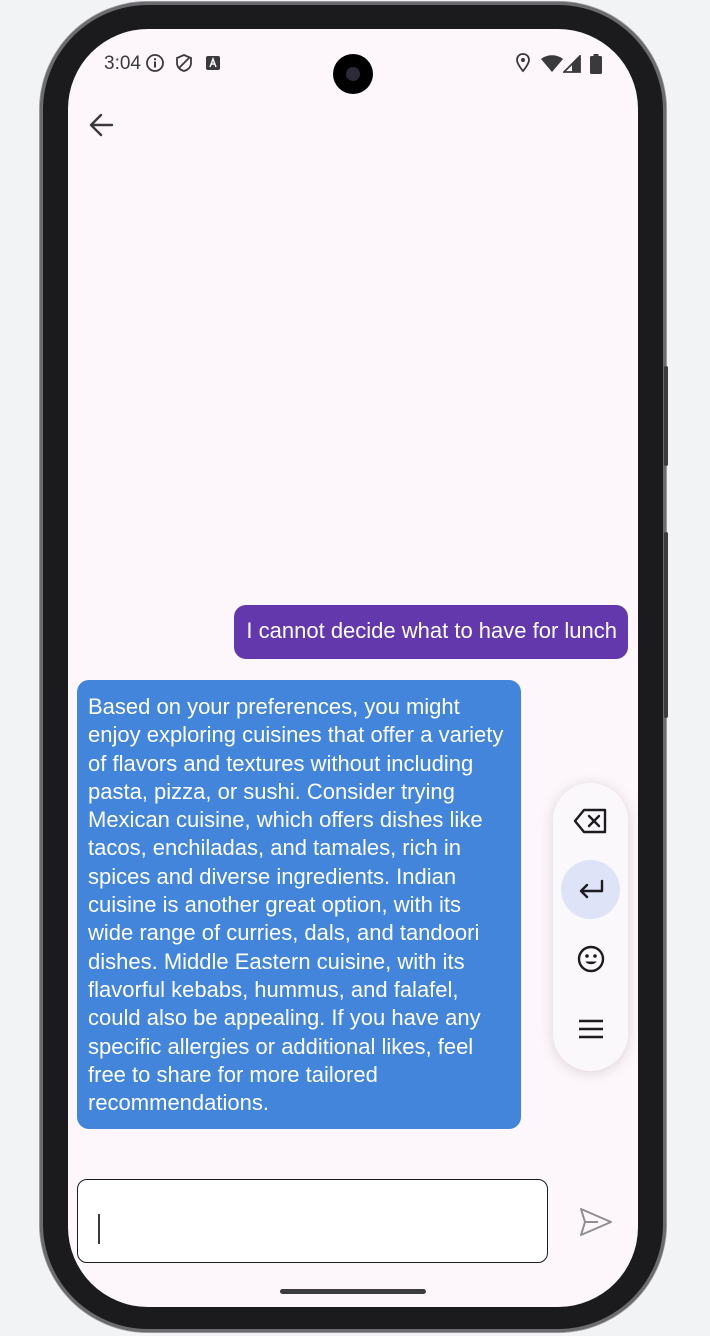 The height and width of the screenshot is (1336, 710). I want to click on backspace-button, so click(590, 820).